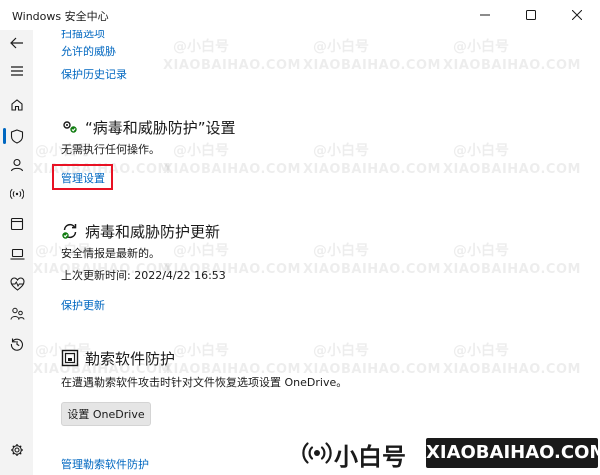  I want to click on menu-button, so click(17, 71).